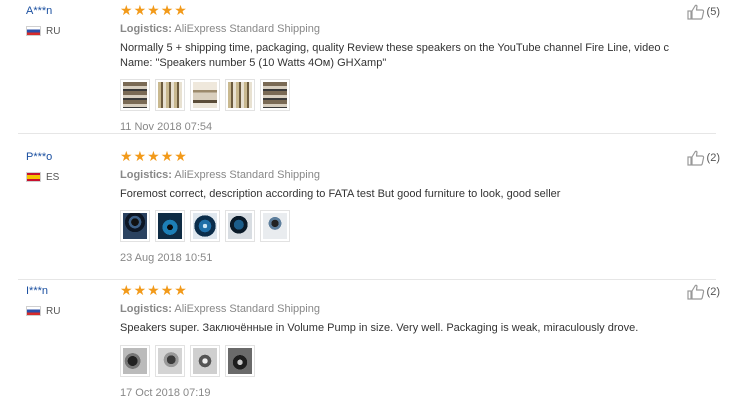 This screenshot has height=400, width=750. I want to click on reviewer-name: P***o, so click(39, 157).